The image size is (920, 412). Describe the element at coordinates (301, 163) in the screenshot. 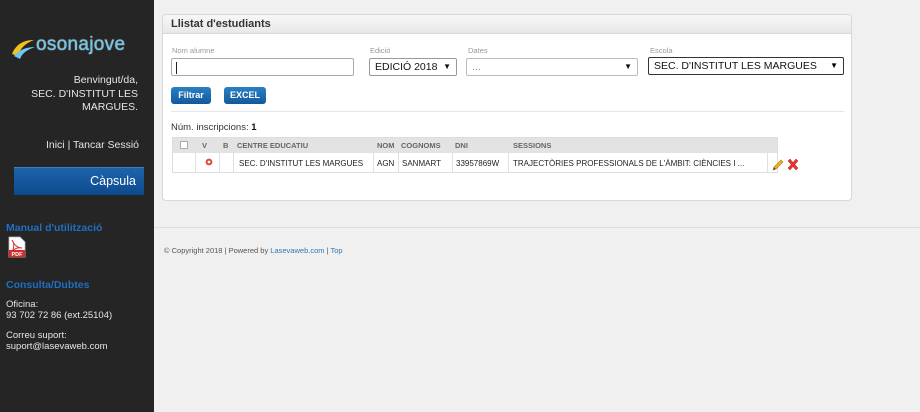

I see `cell-centre: SEC. D'INSTITUT LES MARGUES` at that location.